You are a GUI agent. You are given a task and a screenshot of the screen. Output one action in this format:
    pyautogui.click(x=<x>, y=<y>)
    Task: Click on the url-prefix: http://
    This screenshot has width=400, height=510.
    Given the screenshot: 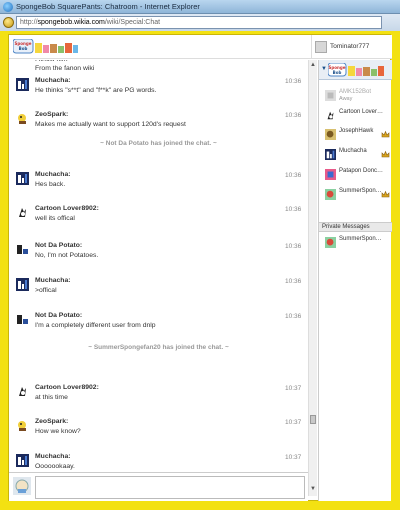 What is the action you would take?
    pyautogui.click(x=29, y=22)
    